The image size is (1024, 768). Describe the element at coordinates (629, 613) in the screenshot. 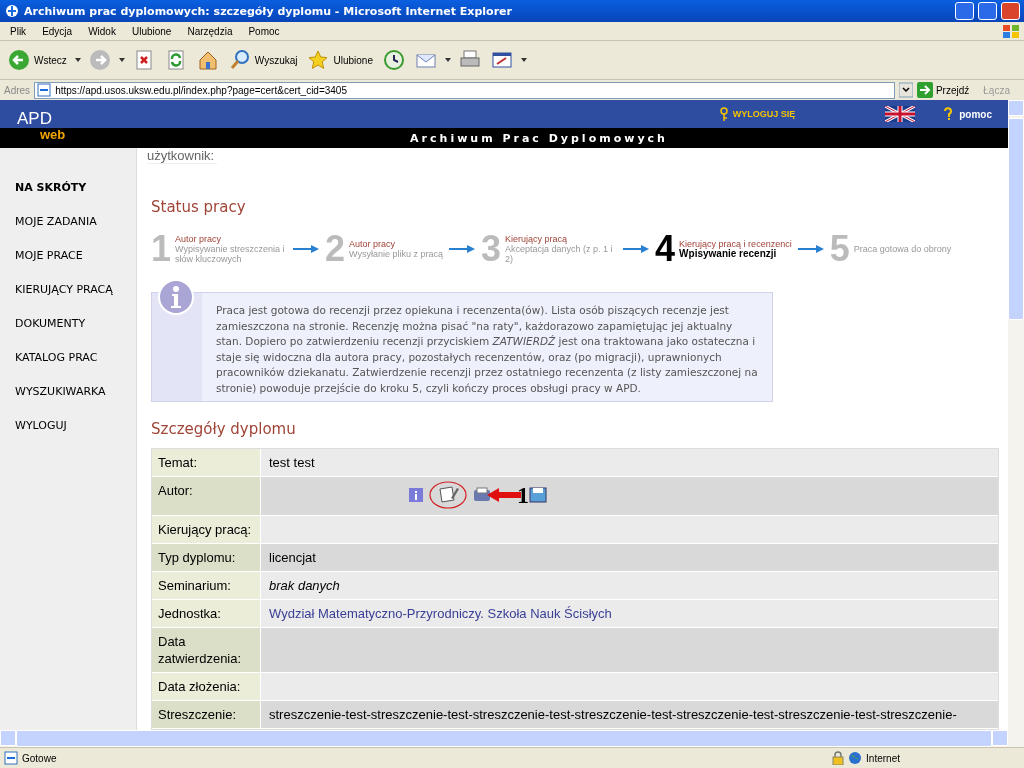

I see `unit-link: Wydział Matematyczno-Przyrodniczy. Szkoła Nauk Ścisłych` at that location.